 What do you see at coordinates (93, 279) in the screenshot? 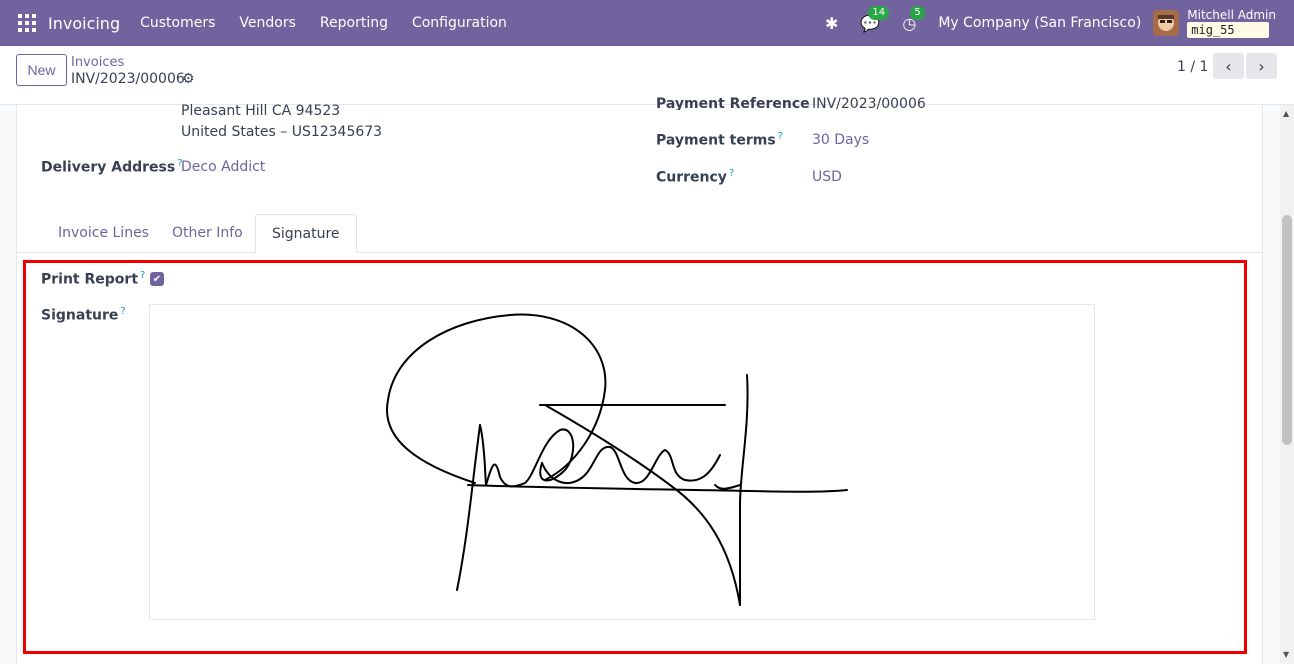
I see `print-report-label: Print Report?` at bounding box center [93, 279].